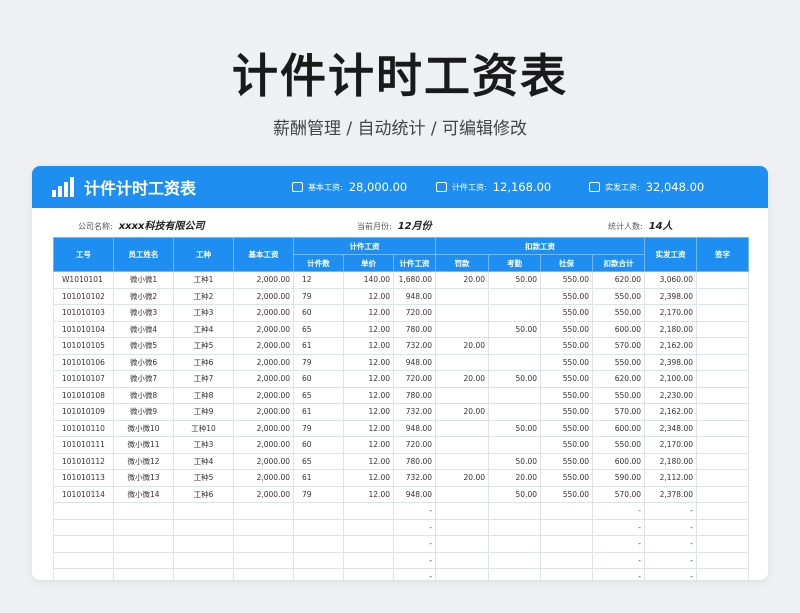  What do you see at coordinates (414, 560) in the screenshot?
I see `cell-piece-wage: -` at bounding box center [414, 560].